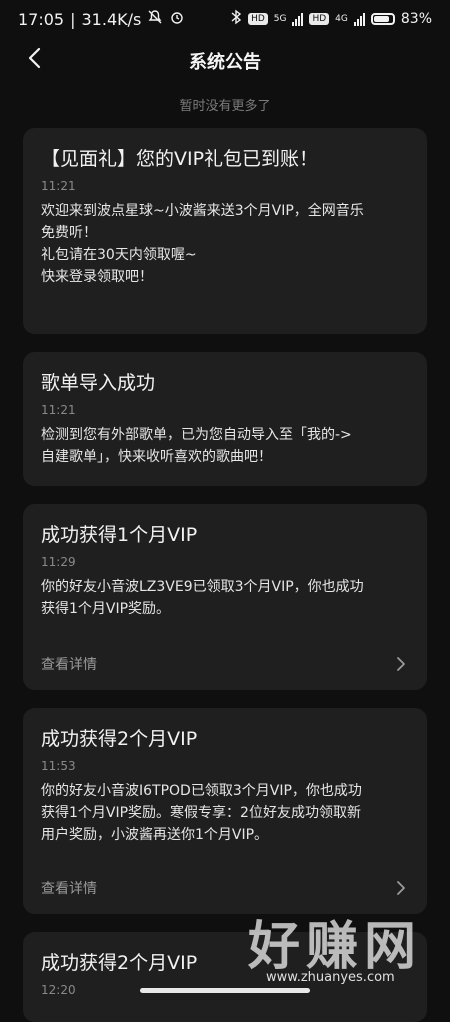  Describe the element at coordinates (225, 19) in the screenshot. I see `status-bar: 17:05 | 31.4K/s HD 5G HD 4G 83%` at that location.